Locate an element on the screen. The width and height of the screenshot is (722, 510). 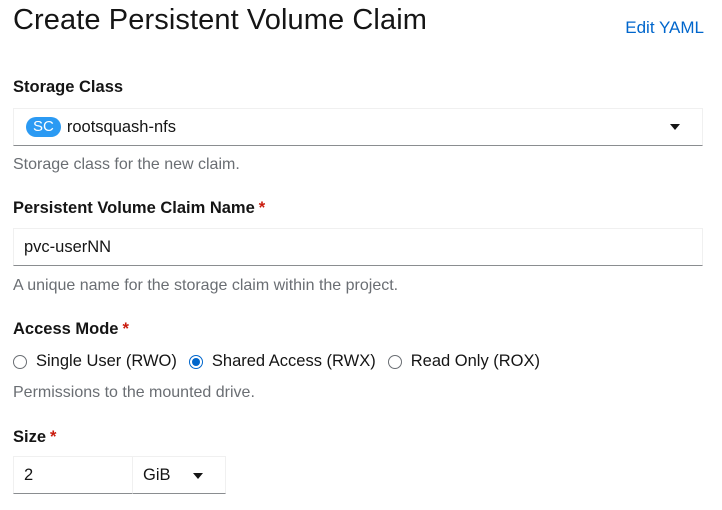
access-mode-label: Access Mode * is located at coordinates (71, 329).